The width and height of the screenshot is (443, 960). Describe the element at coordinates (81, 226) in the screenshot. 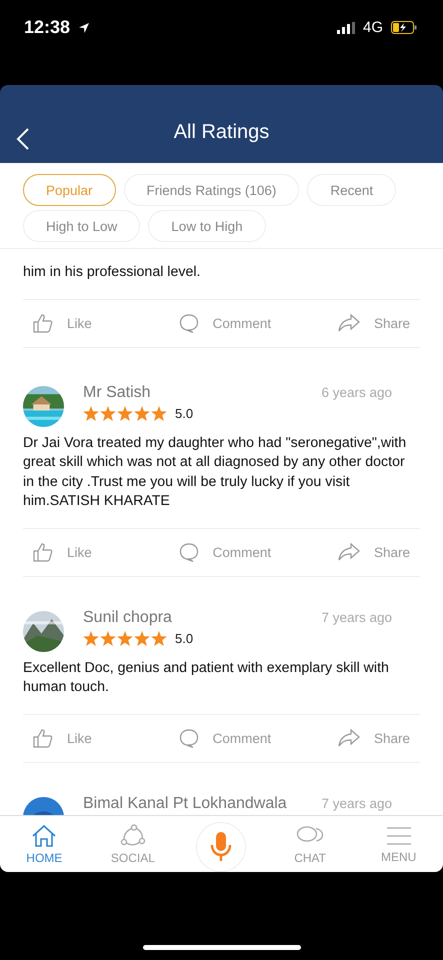

I see `filter-chip: High to Low` at that location.